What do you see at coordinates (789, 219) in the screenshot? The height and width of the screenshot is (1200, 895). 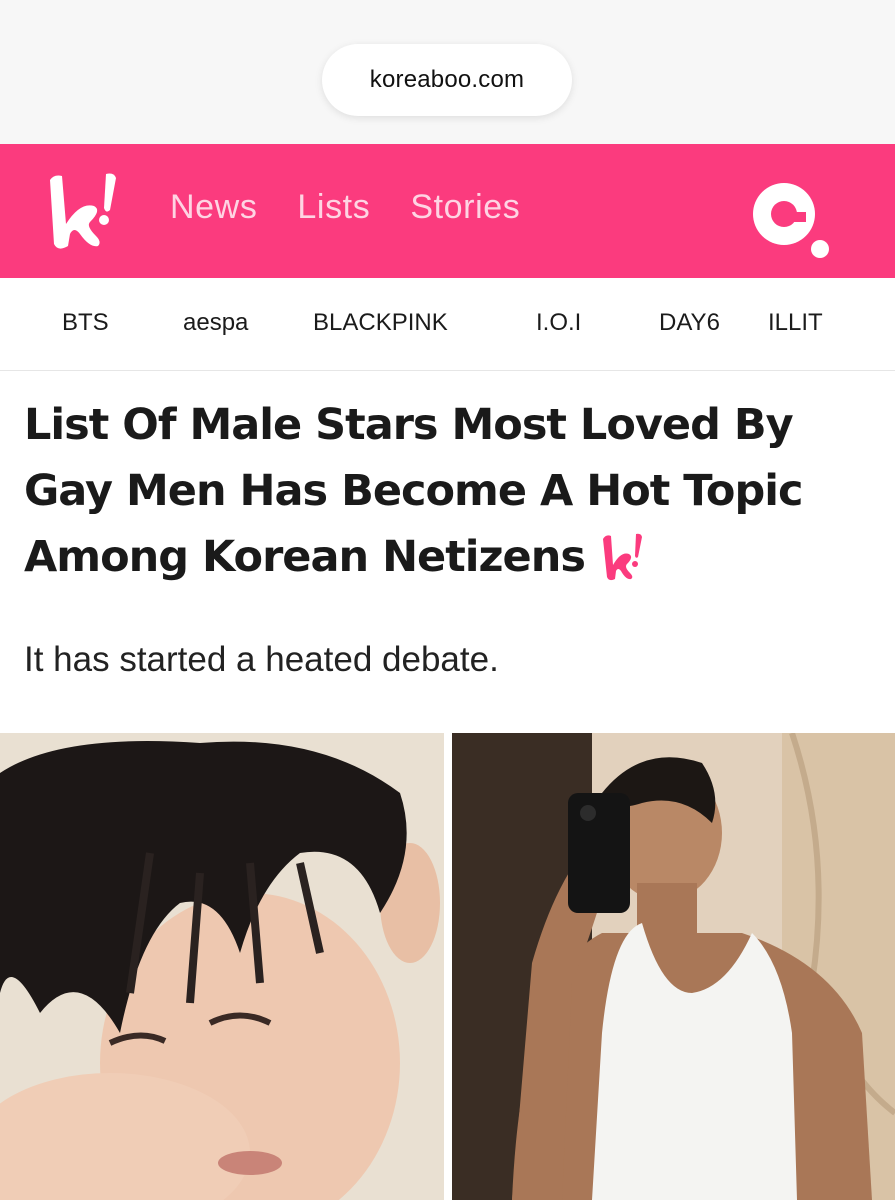 I see `search-icon` at bounding box center [789, 219].